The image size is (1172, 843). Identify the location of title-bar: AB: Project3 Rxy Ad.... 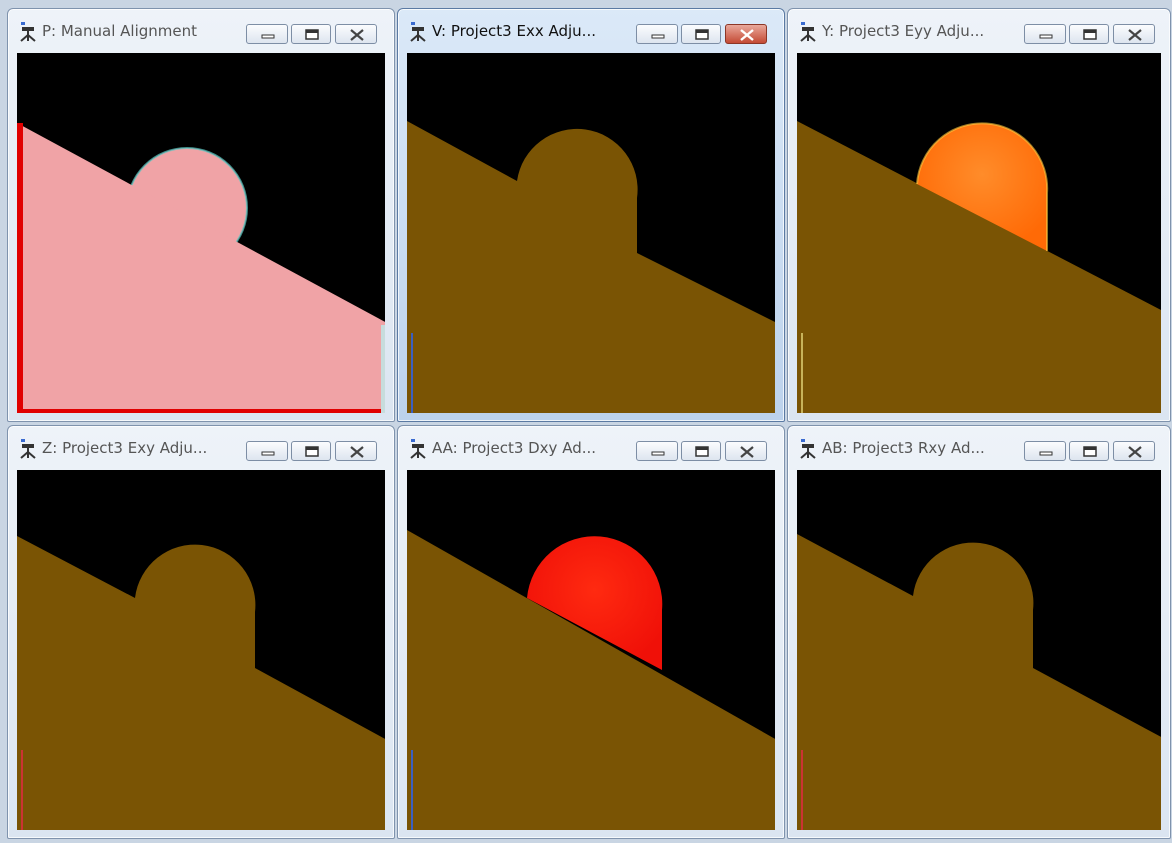
(979, 448).